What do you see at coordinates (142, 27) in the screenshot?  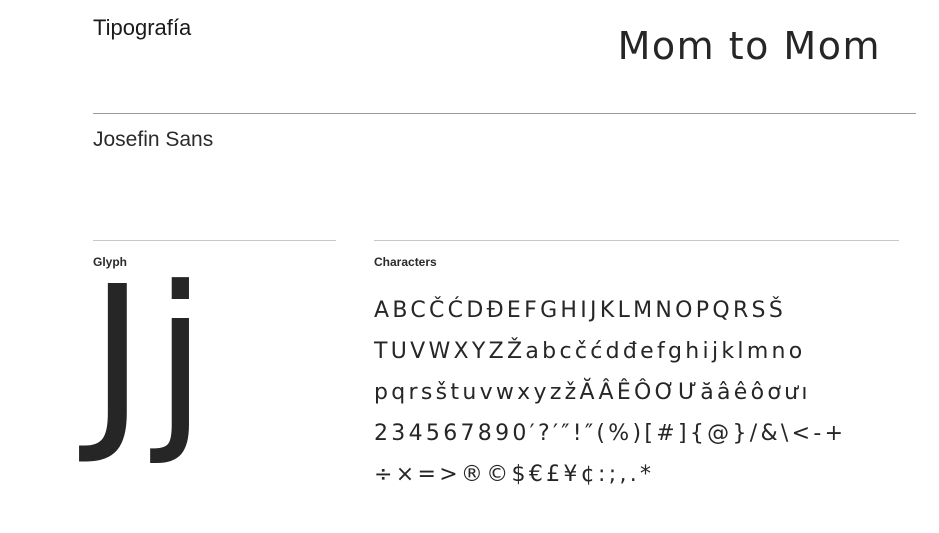 I see `section-title: Tipografía` at bounding box center [142, 27].